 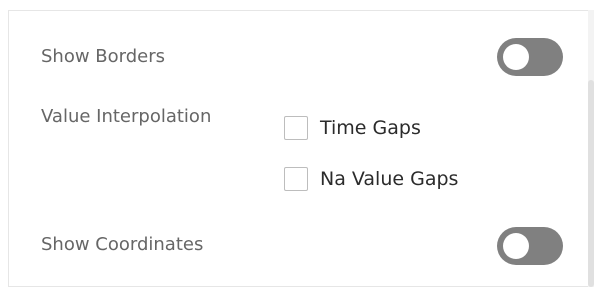 What do you see at coordinates (530, 246) in the screenshot?
I see `show-coordinates-toggle` at bounding box center [530, 246].